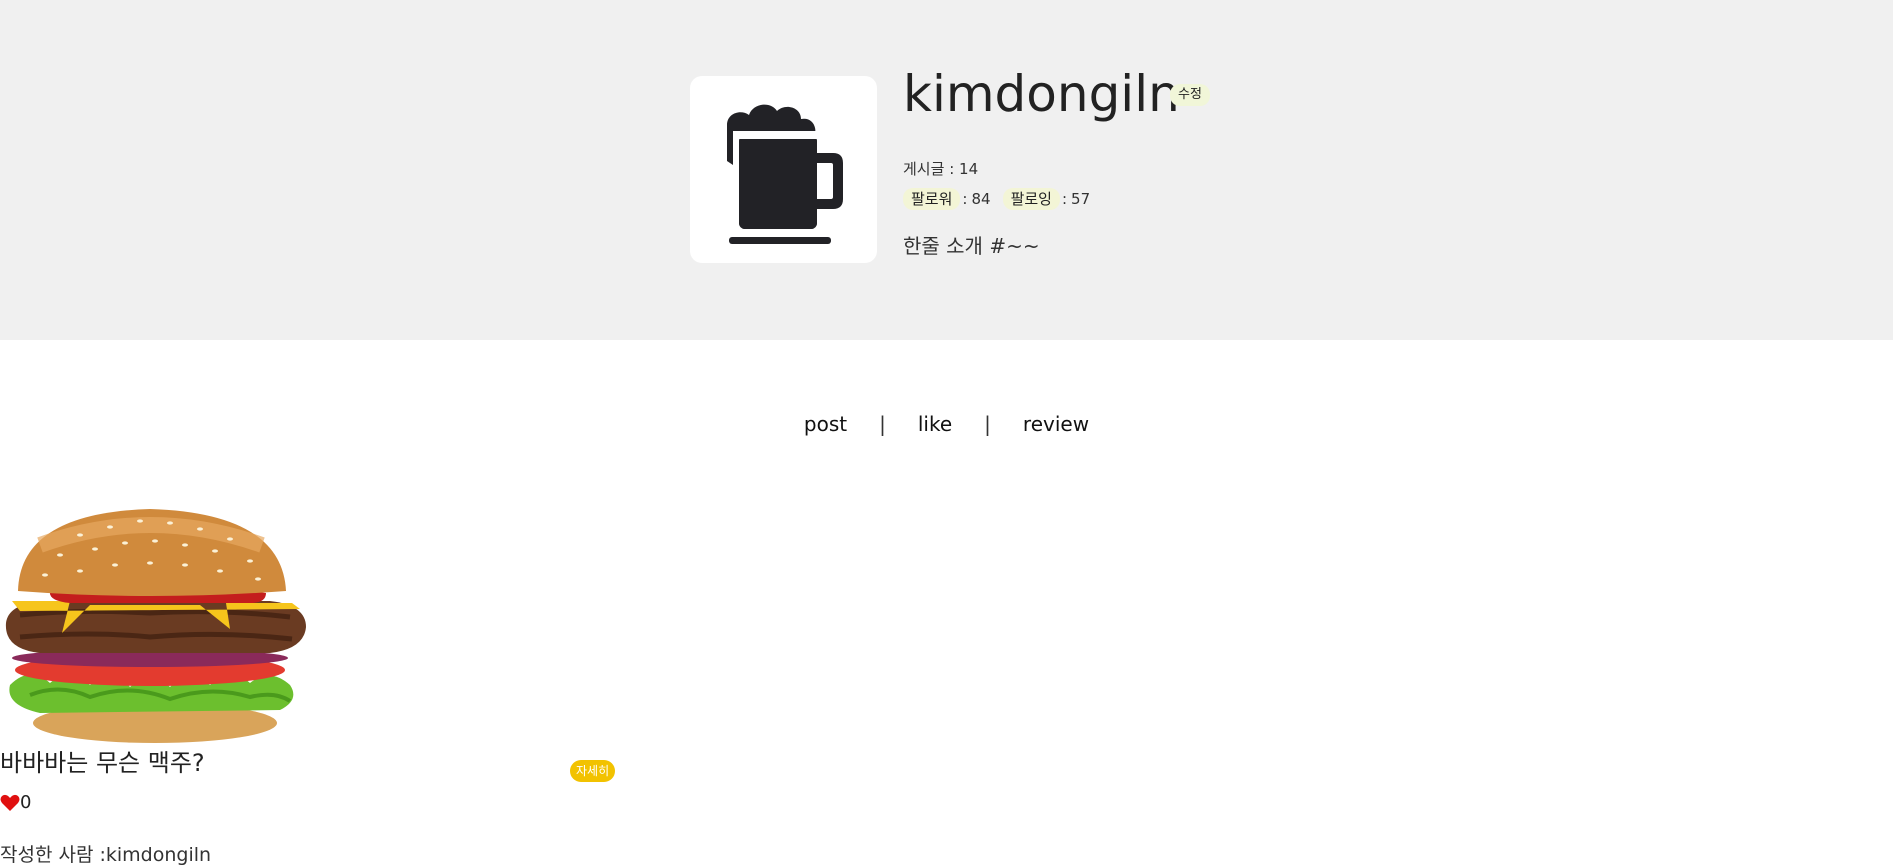 The height and width of the screenshot is (867, 1893). Describe the element at coordinates (784, 174) in the screenshot. I see `beer-mug-icon` at that location.